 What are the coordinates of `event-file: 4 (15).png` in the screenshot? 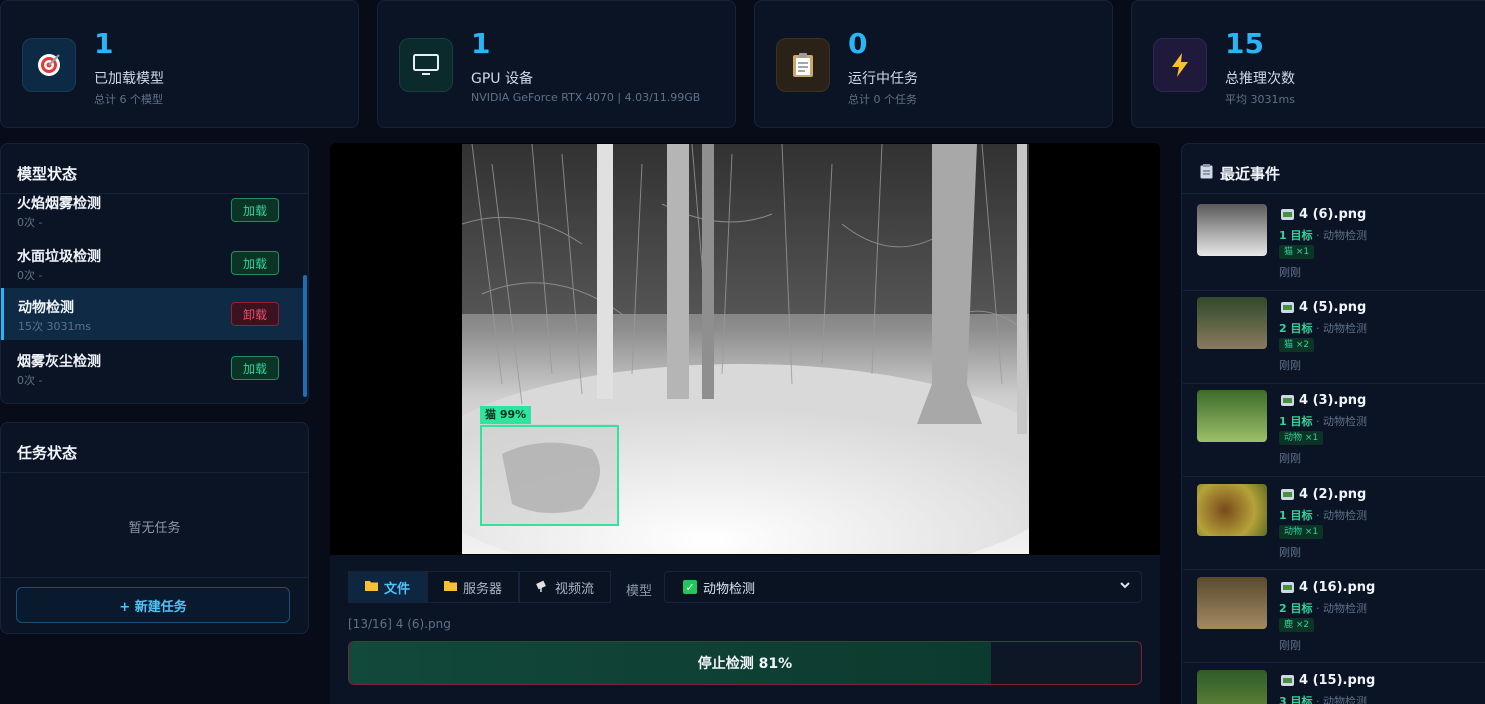 It's located at (1328, 680).